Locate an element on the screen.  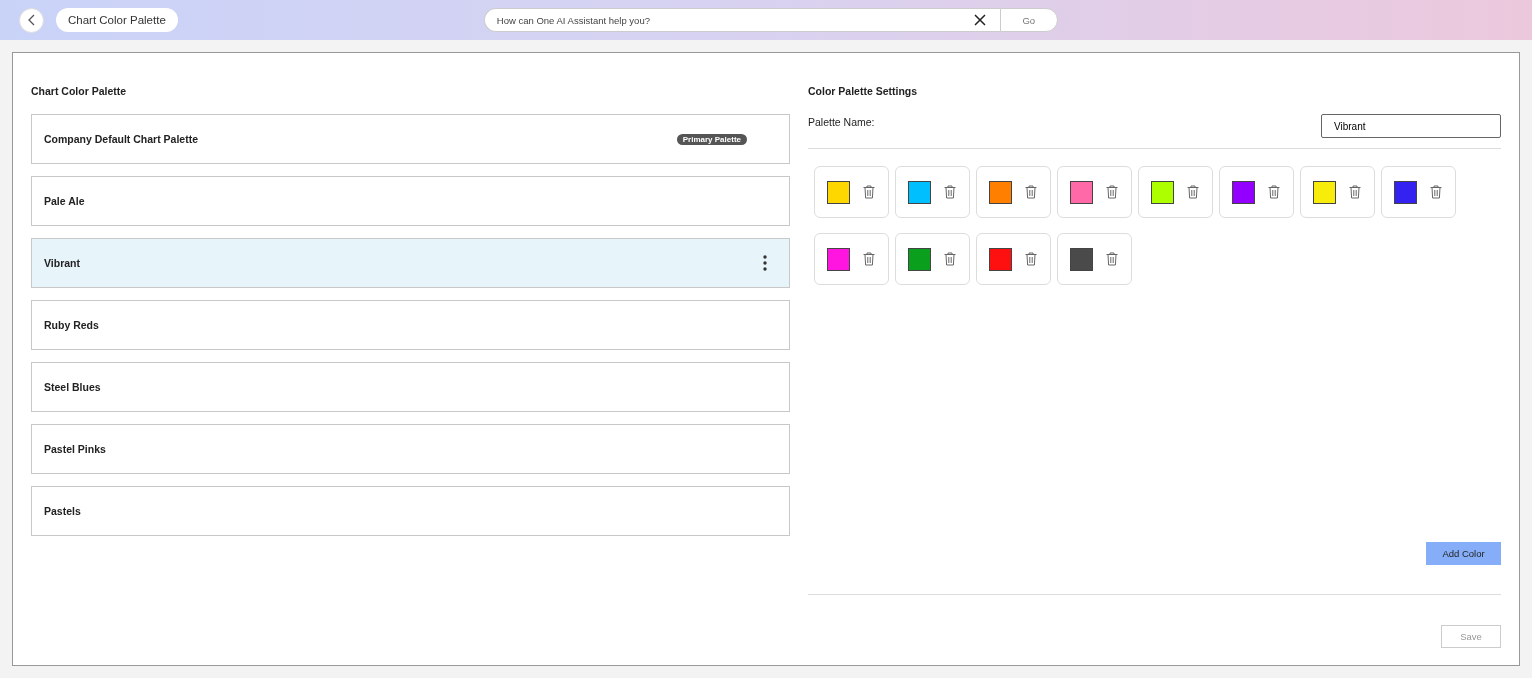
palette-name: Vibrant is located at coordinates (62, 263).